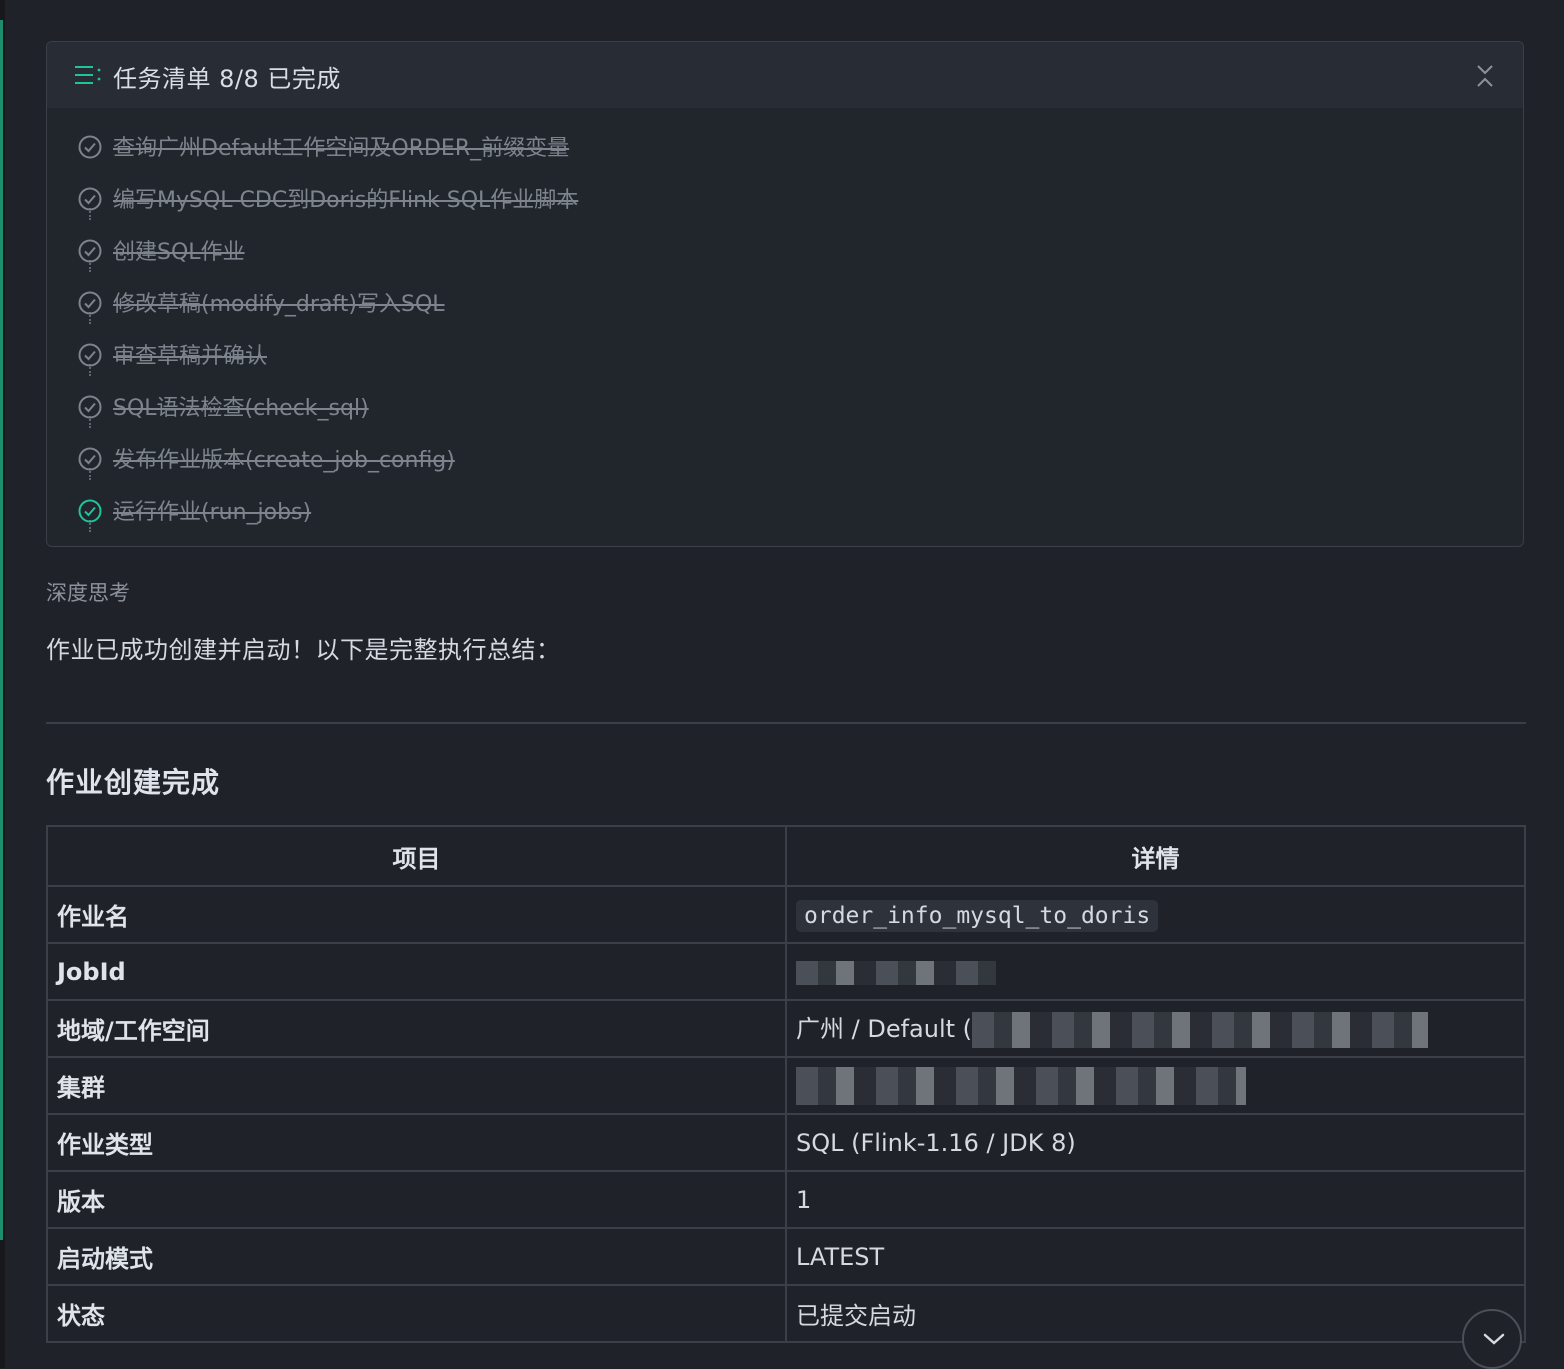 The width and height of the screenshot is (1564, 1369). I want to click on task-item: 修改草稿(modify_draft)写入SQL, so click(527, 301).